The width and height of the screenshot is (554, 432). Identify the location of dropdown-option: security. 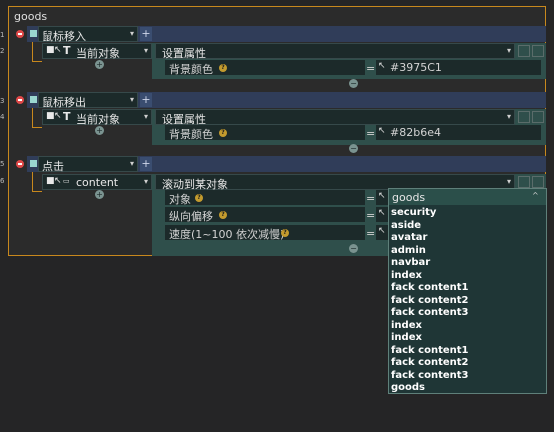
(466, 213).